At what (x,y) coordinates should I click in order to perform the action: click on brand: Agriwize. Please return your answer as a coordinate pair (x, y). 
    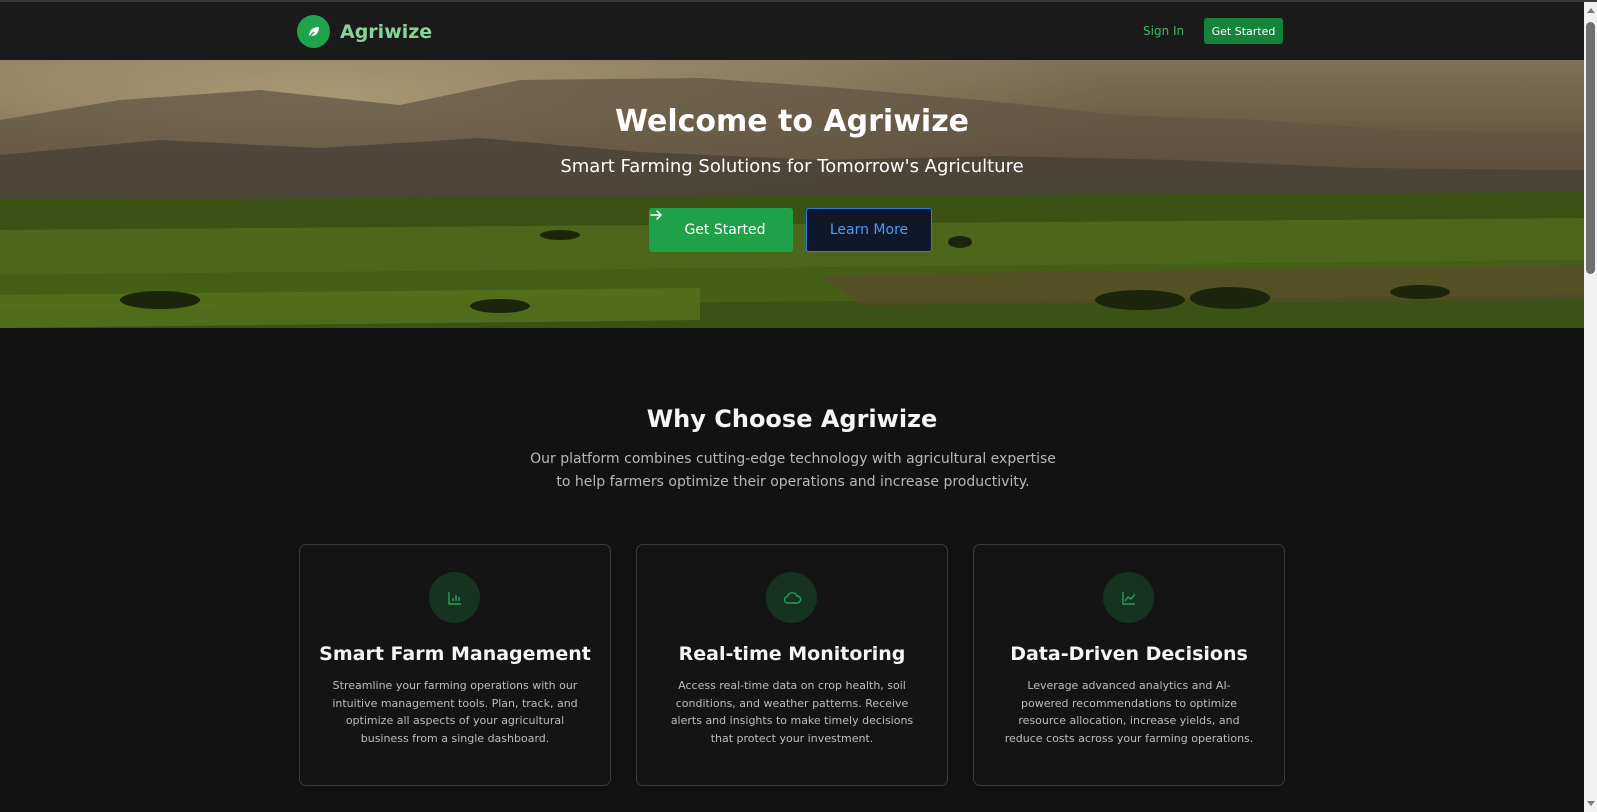
    Looking at the image, I should click on (364, 31).